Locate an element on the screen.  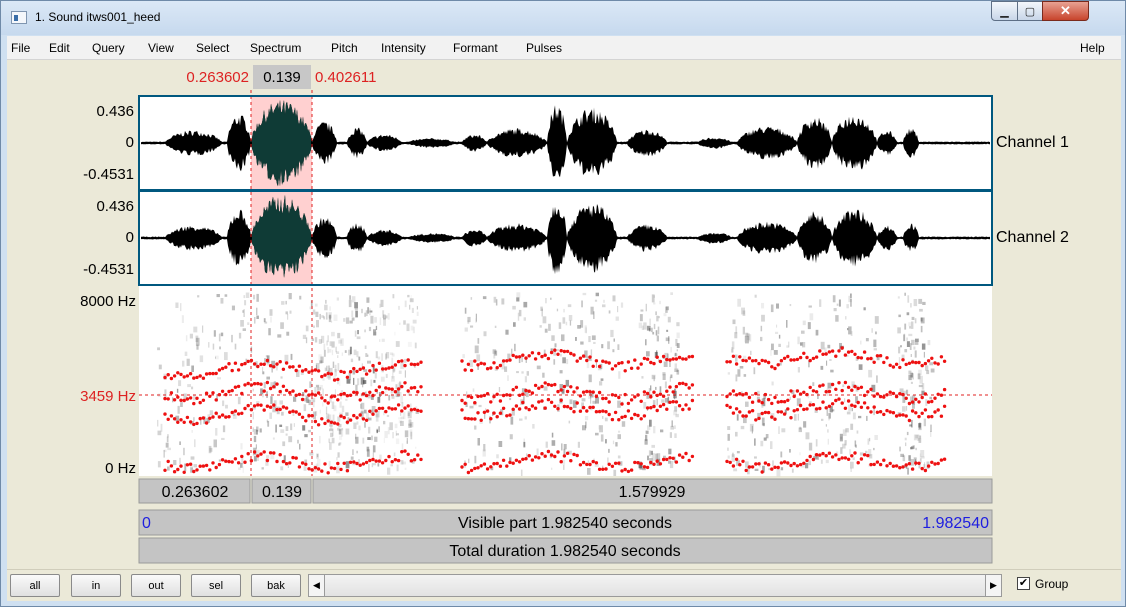
zoom-in-button: in is located at coordinates (96, 585).